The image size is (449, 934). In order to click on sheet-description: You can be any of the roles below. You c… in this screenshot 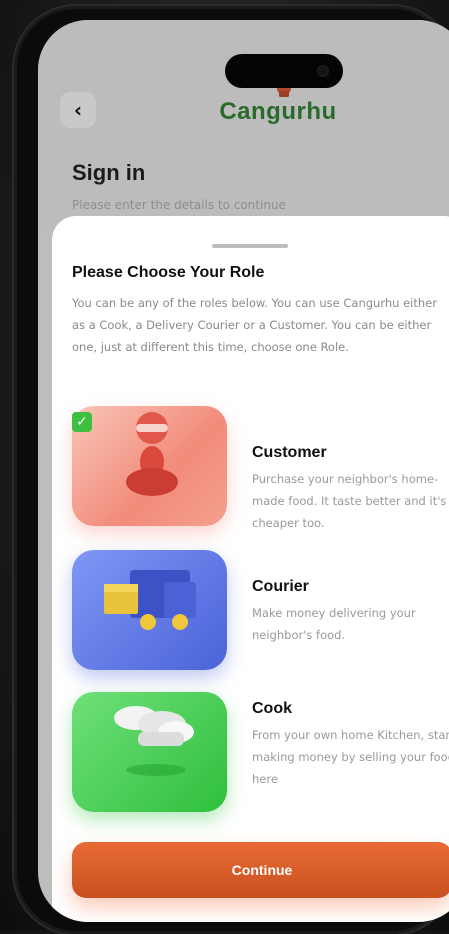, I will do `click(254, 325)`.